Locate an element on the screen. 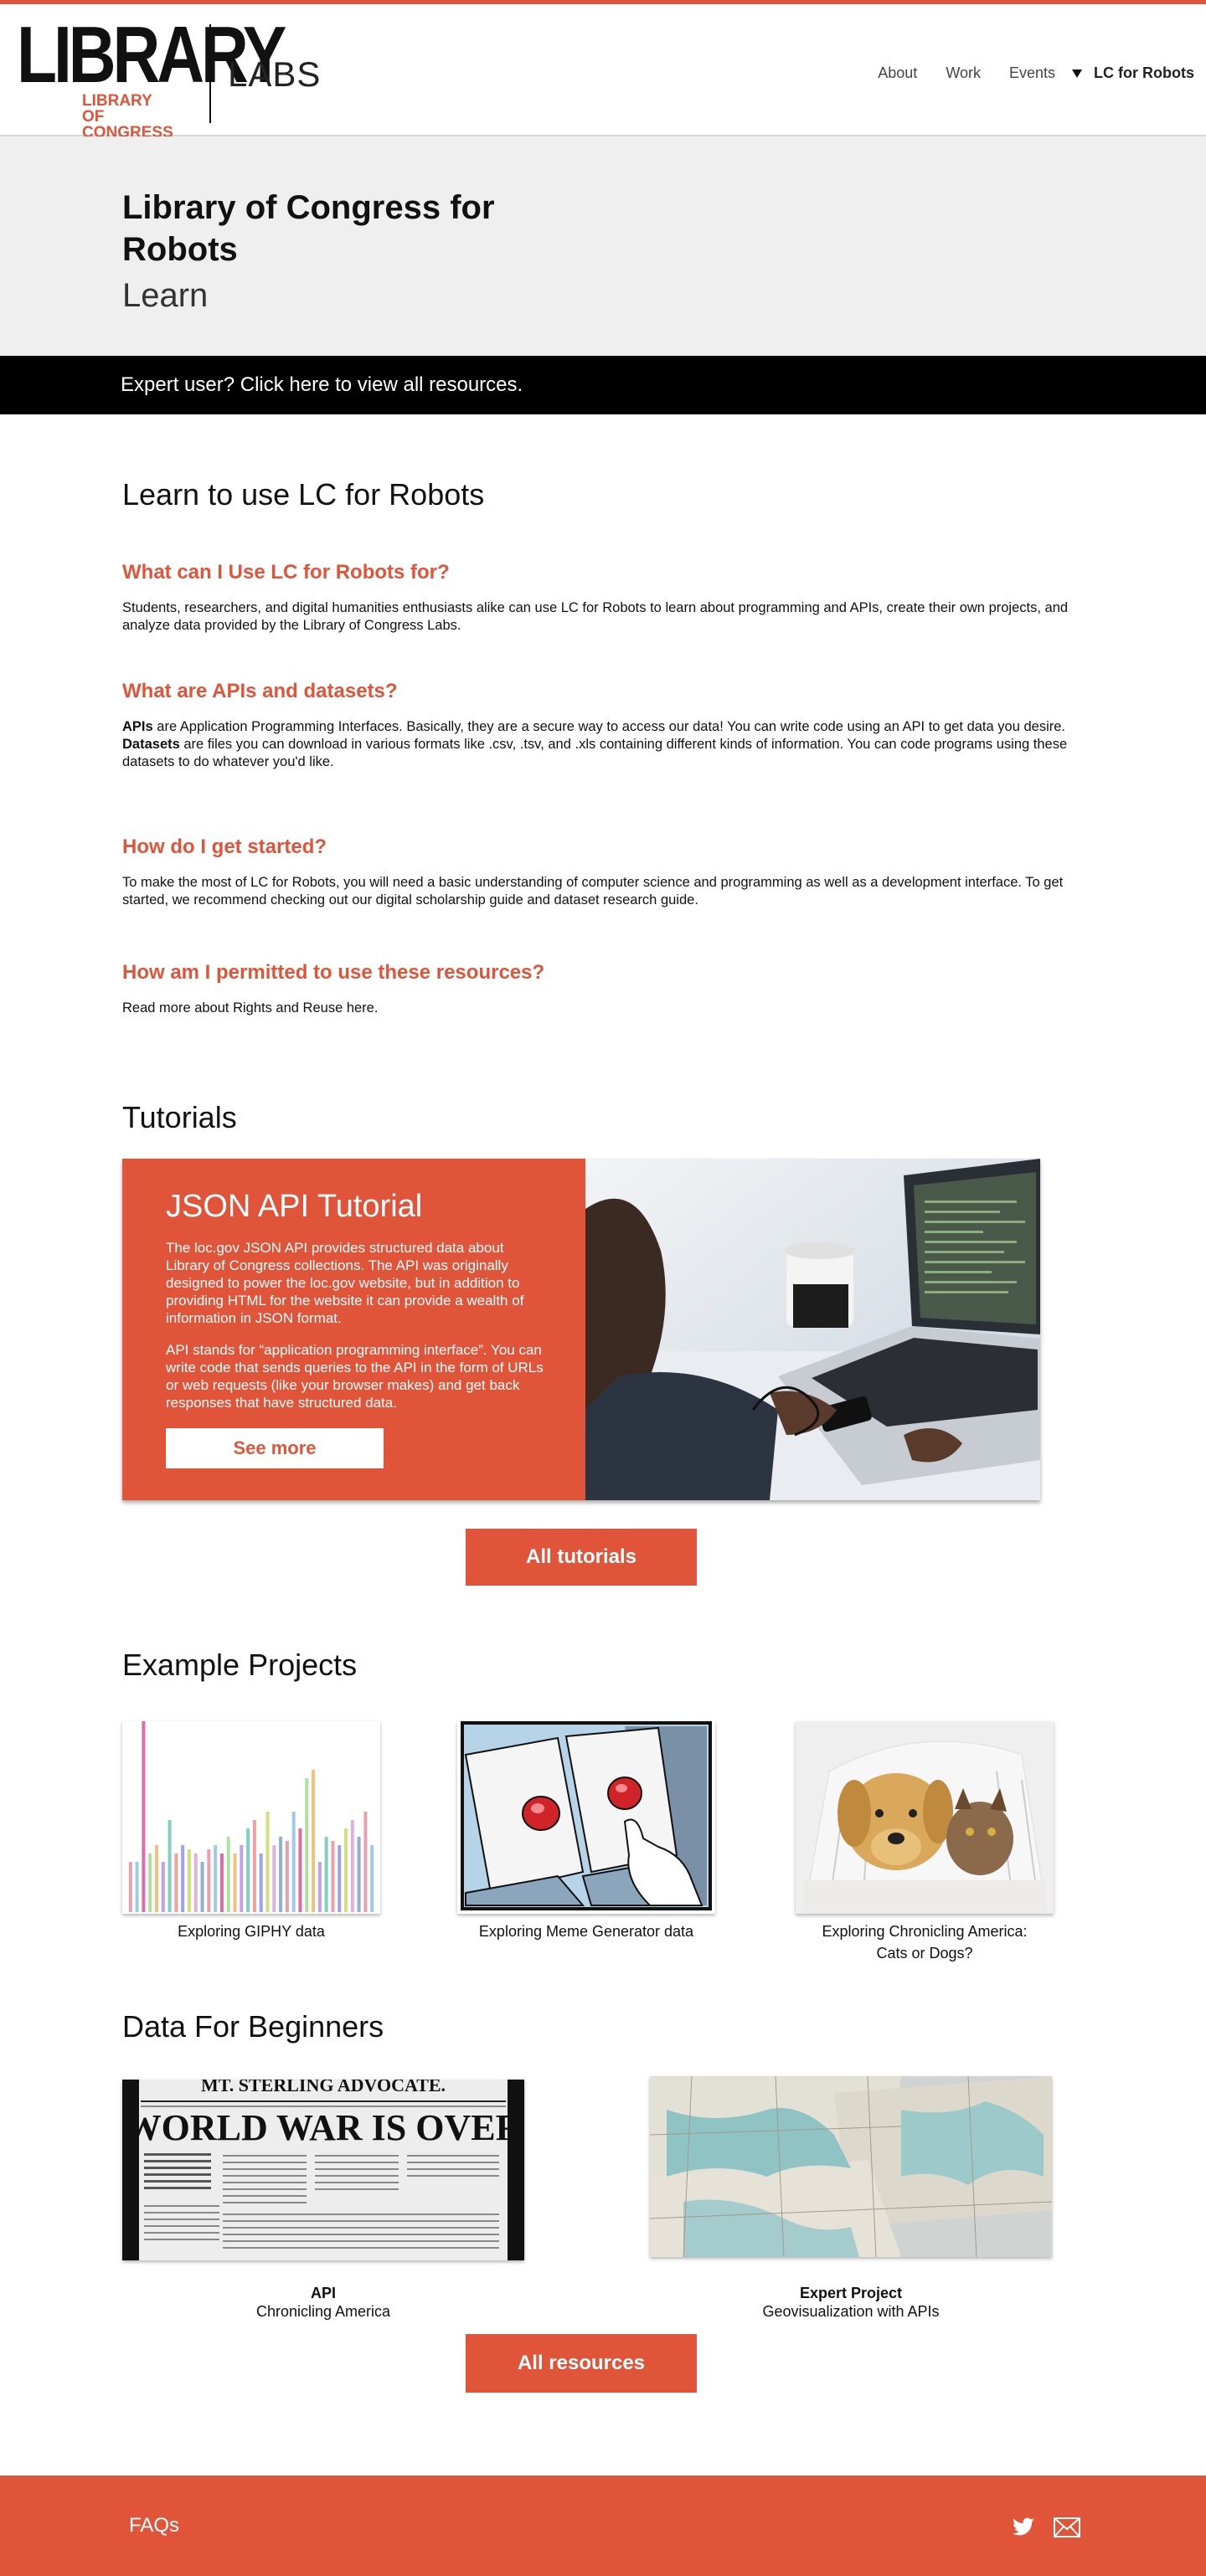 The height and width of the screenshot is (2576, 1206). beginners-section: Data For Beginners is located at coordinates (603, 2027).